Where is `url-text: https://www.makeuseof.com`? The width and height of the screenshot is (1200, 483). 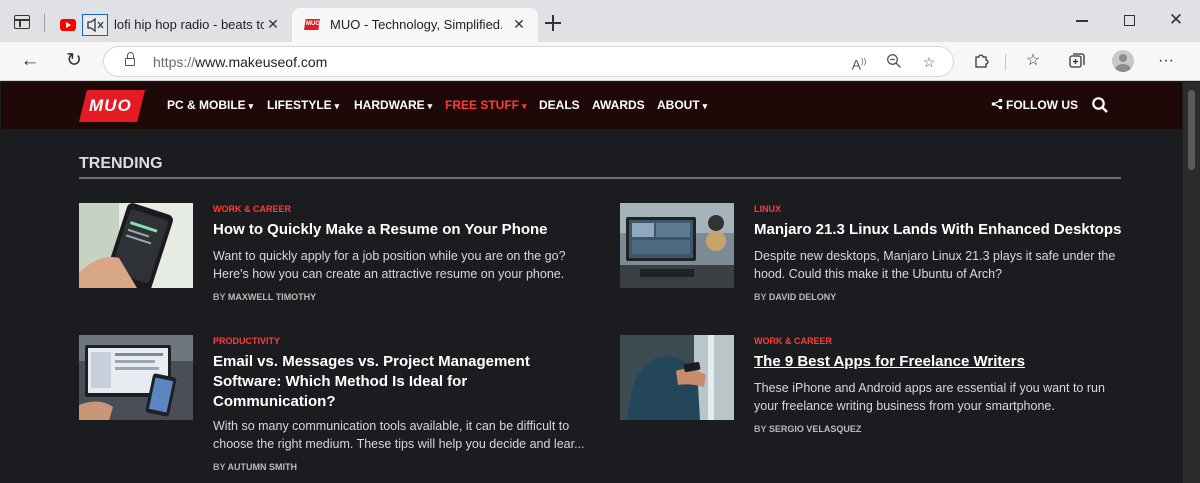
url-text: https://www.makeuseof.com is located at coordinates (240, 62).